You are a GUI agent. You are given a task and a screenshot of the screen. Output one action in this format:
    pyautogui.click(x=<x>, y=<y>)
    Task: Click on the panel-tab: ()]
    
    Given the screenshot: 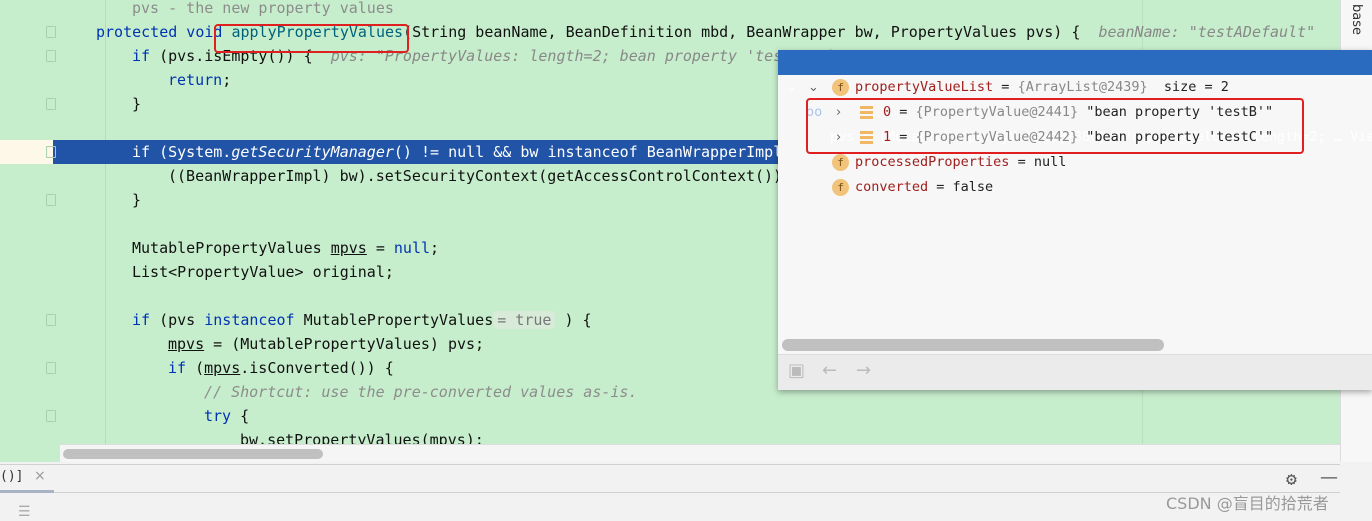 What is the action you would take?
    pyautogui.click(x=11, y=476)
    